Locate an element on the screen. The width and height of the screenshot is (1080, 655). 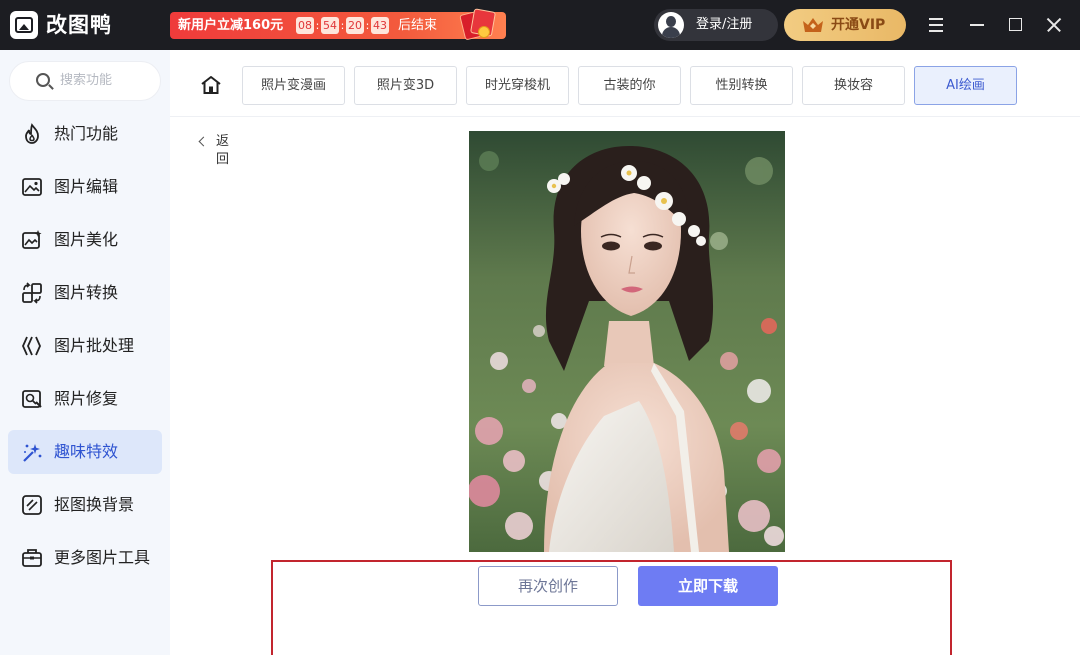
sidebar-item-label: 照片修复 is located at coordinates (86, 398).